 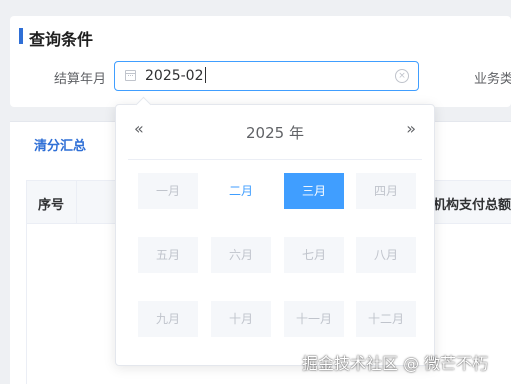 I want to click on column-header-index: 序号, so click(x=51, y=205).